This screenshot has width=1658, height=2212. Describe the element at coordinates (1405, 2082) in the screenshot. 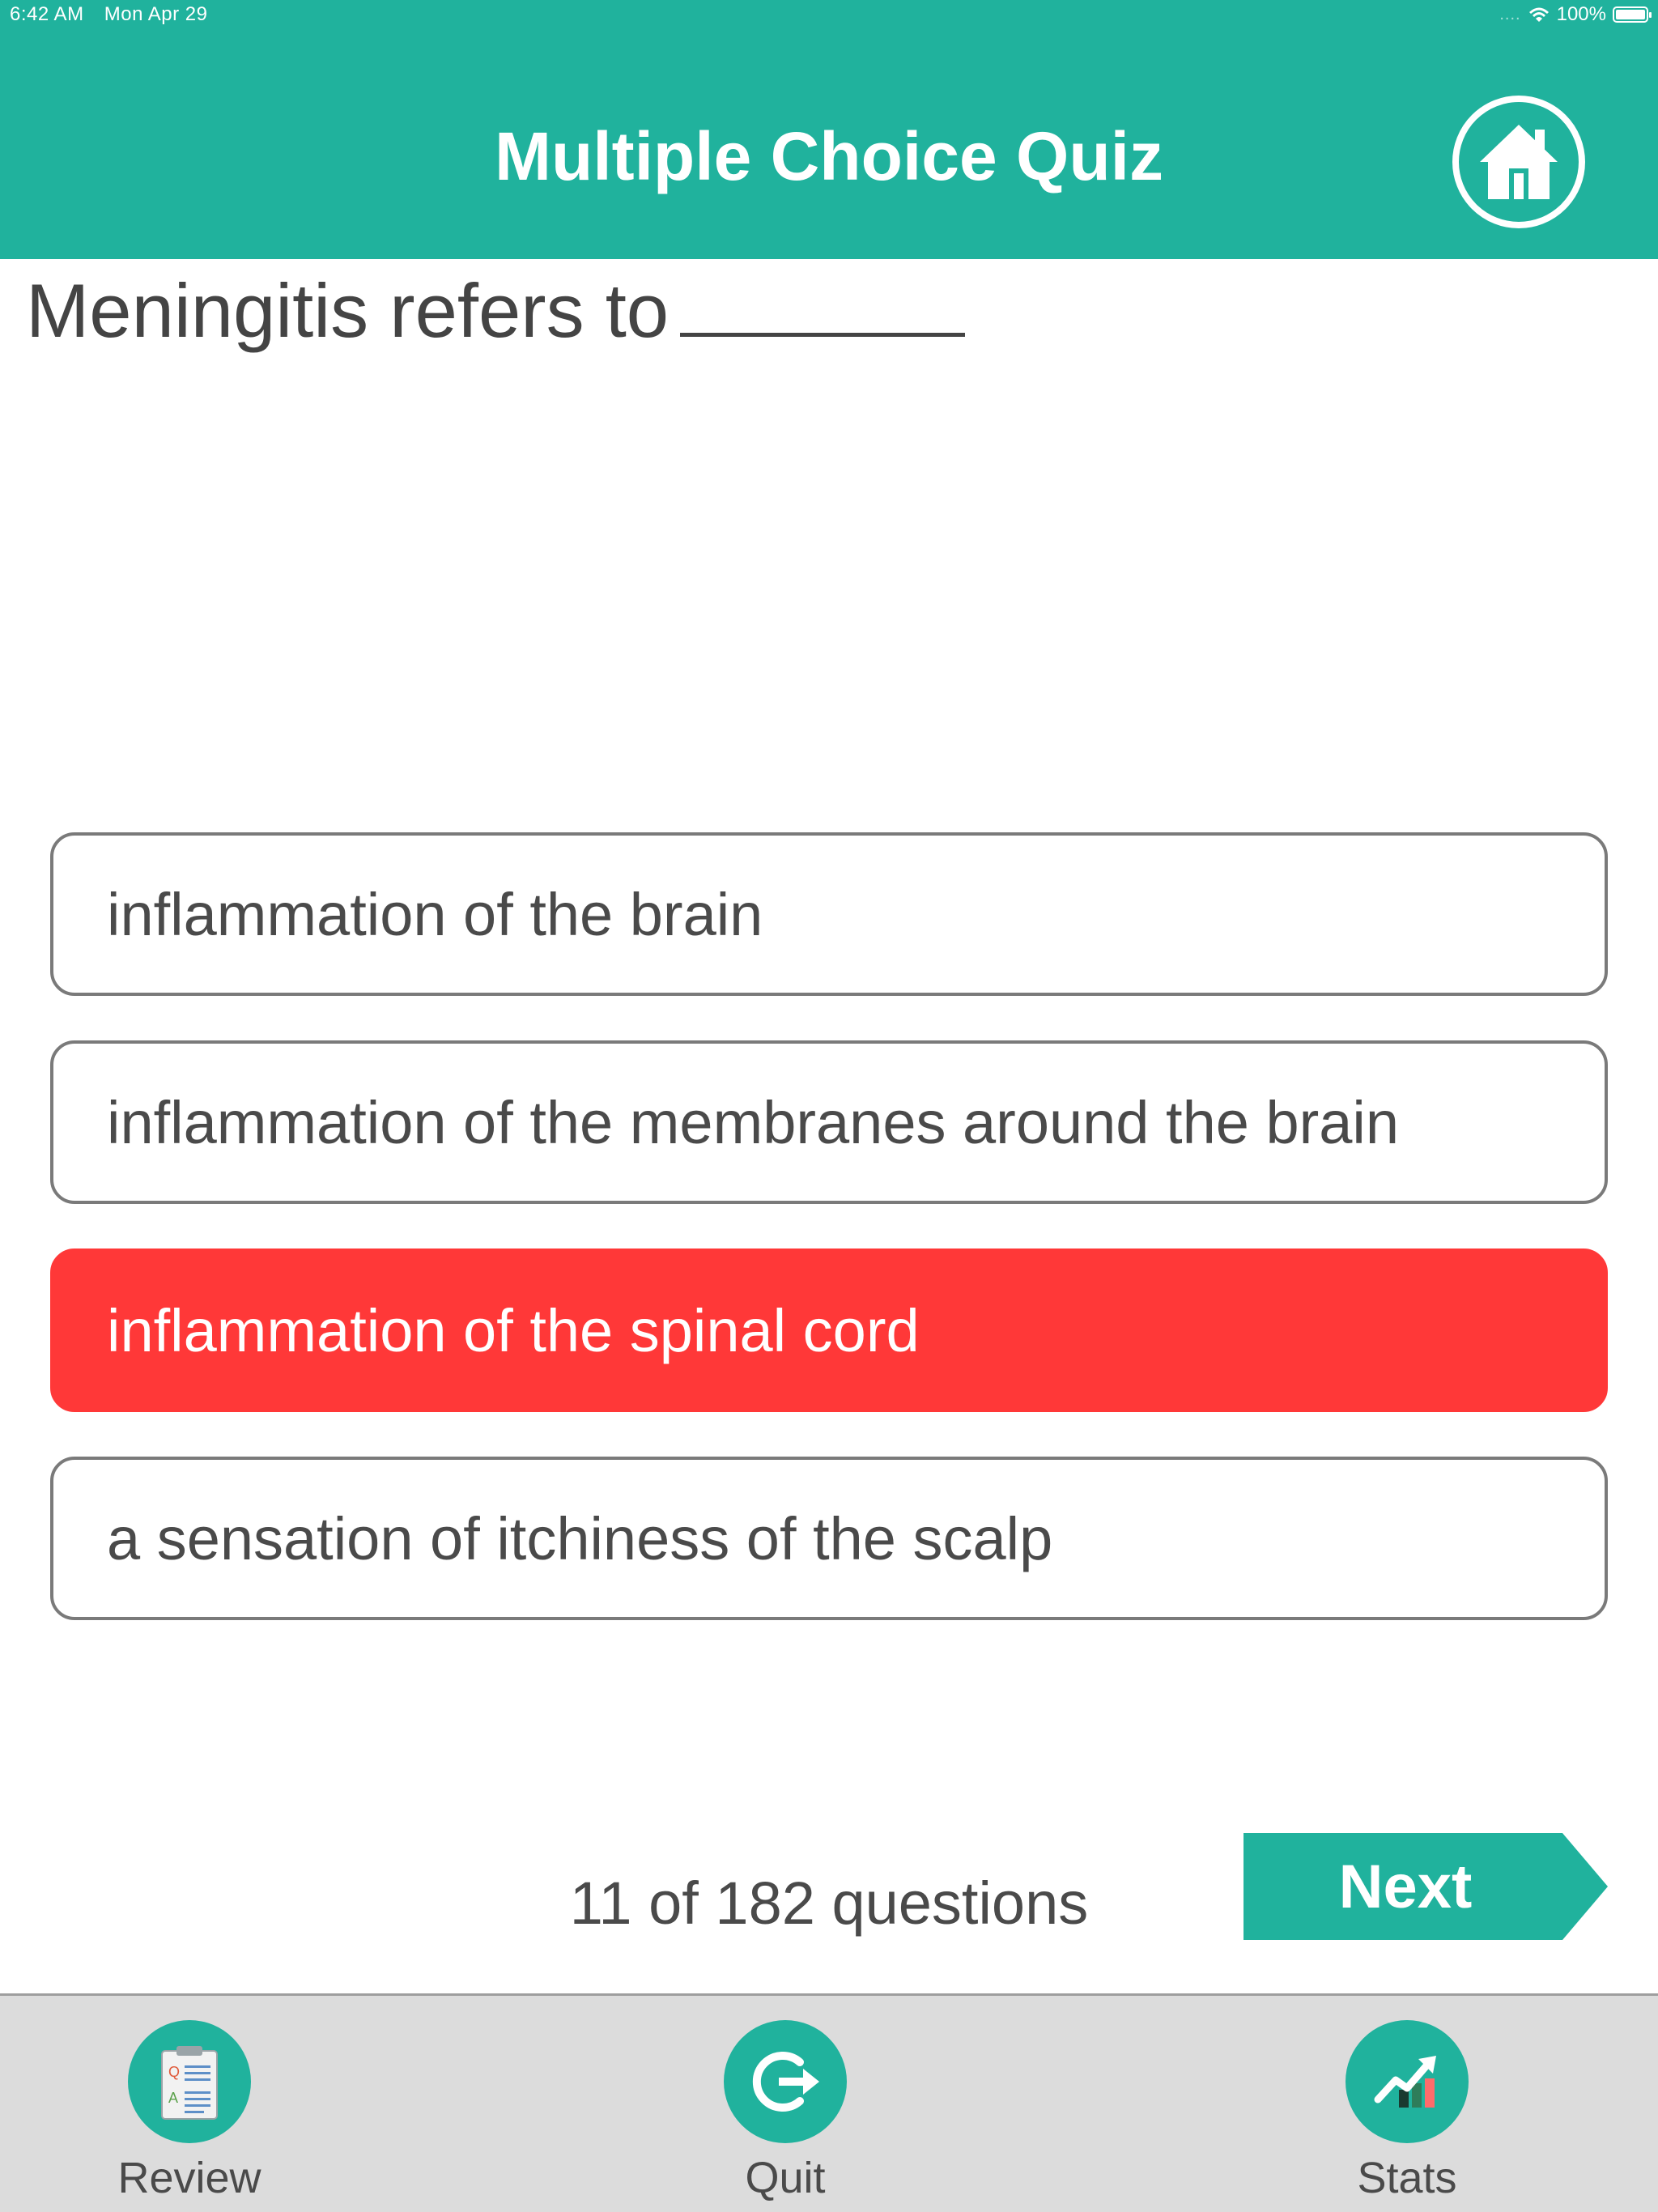

I see `chart-trend-icon` at that location.